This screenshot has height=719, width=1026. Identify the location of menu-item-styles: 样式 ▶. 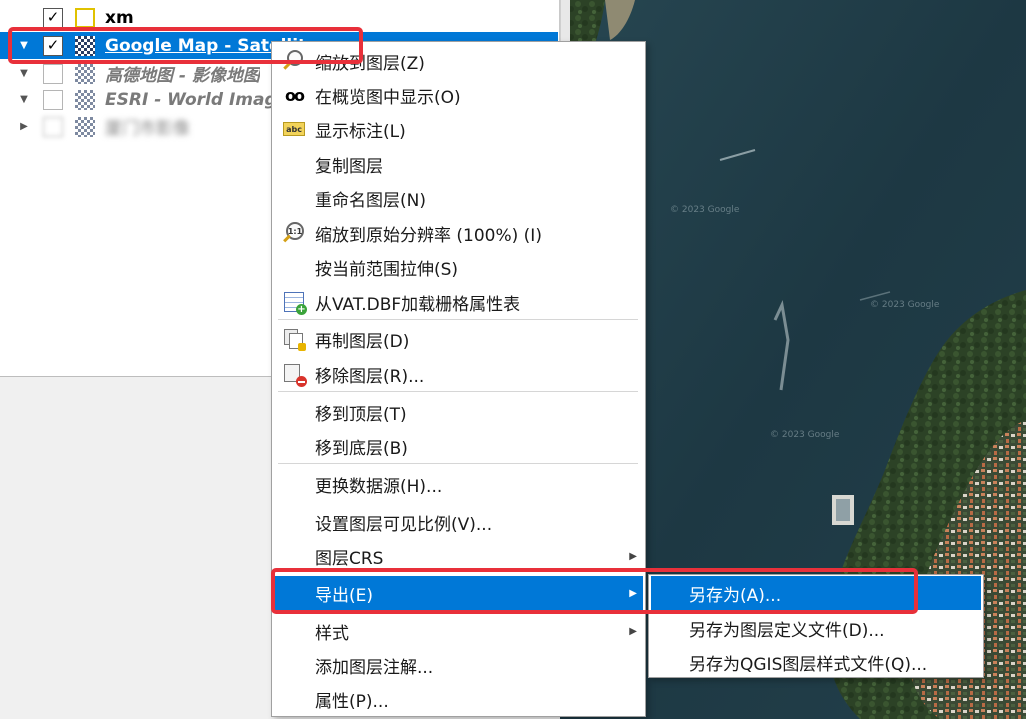
(458, 631).